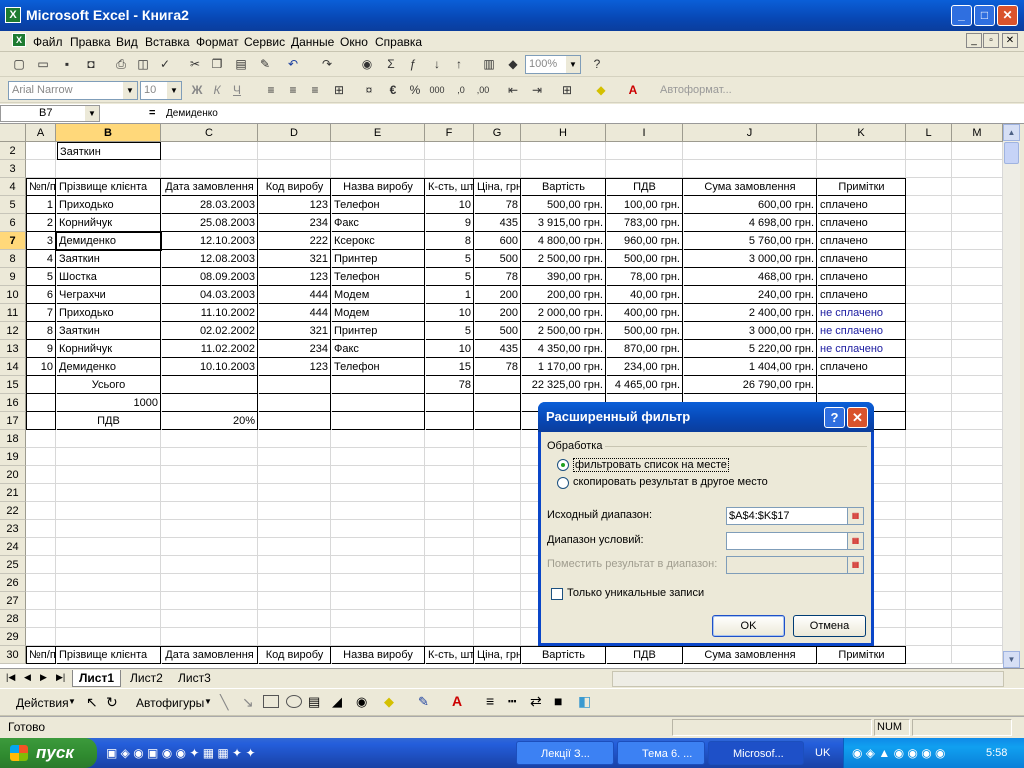 This screenshot has height=768, width=1024. I want to click on line-color-icon: ✎, so click(423, 702).